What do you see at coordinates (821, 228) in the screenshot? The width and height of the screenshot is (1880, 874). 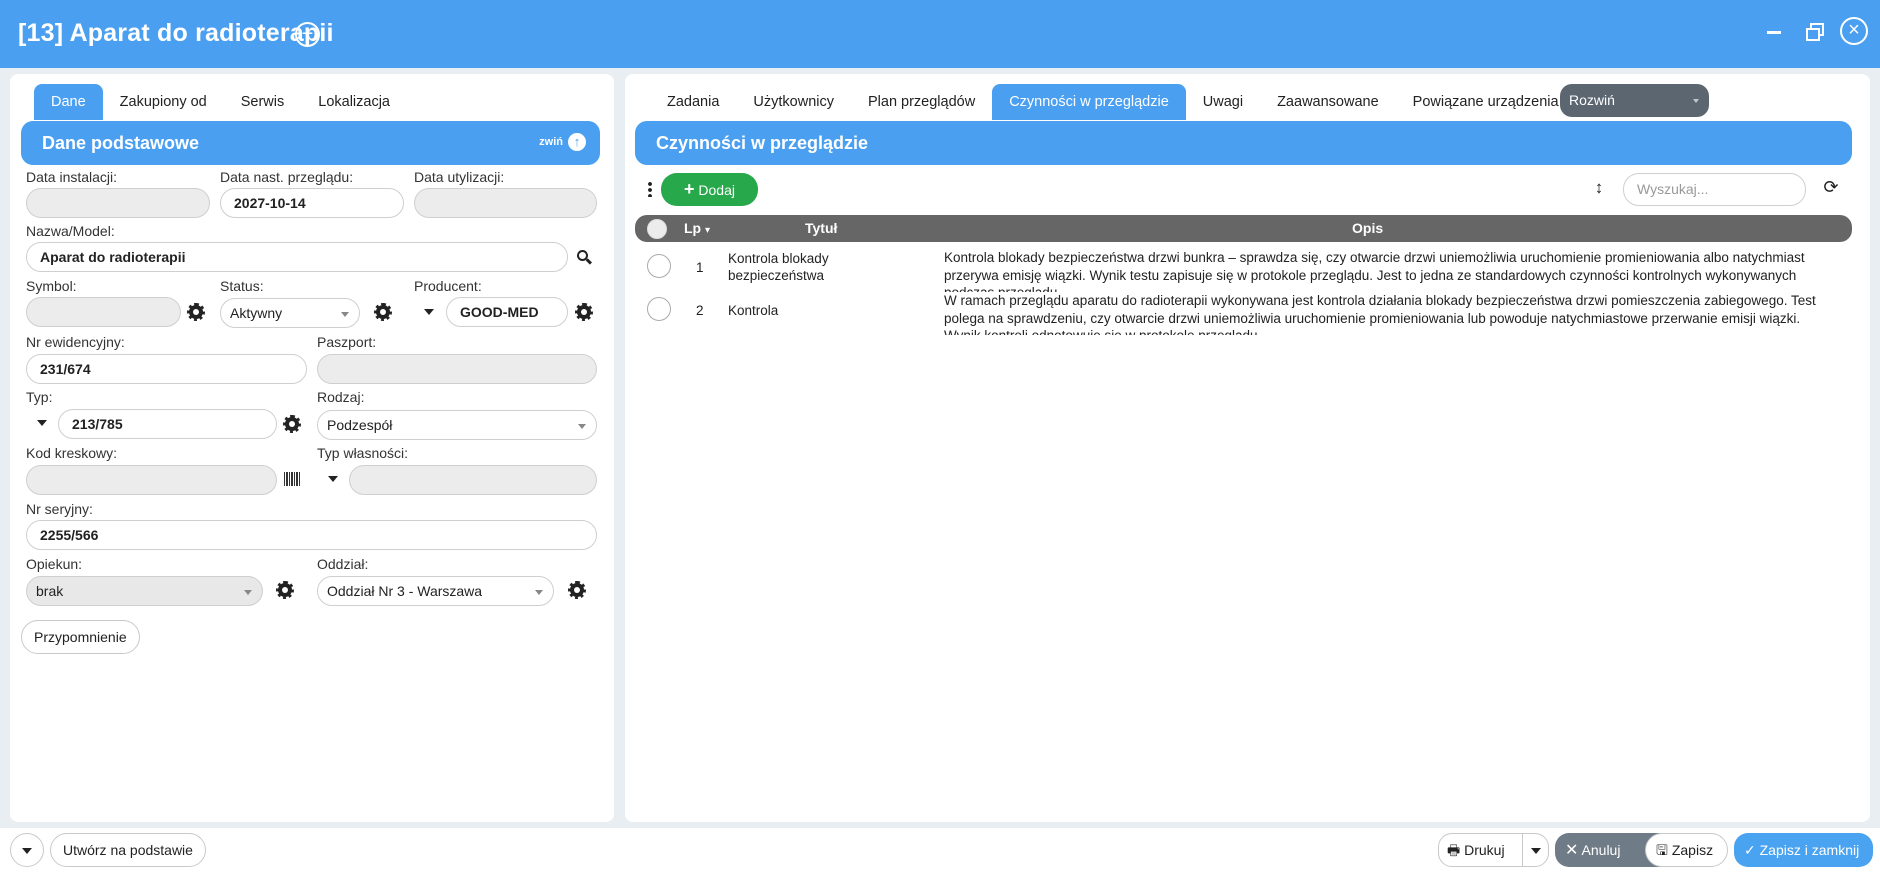 I see `column-header-tytul: Tytuł` at bounding box center [821, 228].